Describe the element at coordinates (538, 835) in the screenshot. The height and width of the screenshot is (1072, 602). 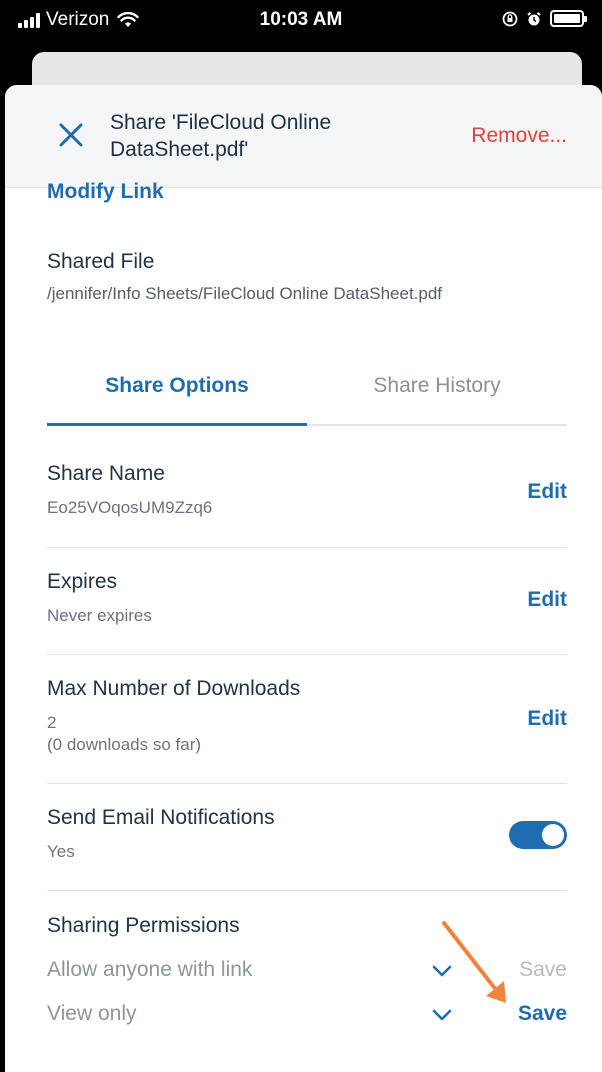
I see `email-notifications-toggle` at that location.